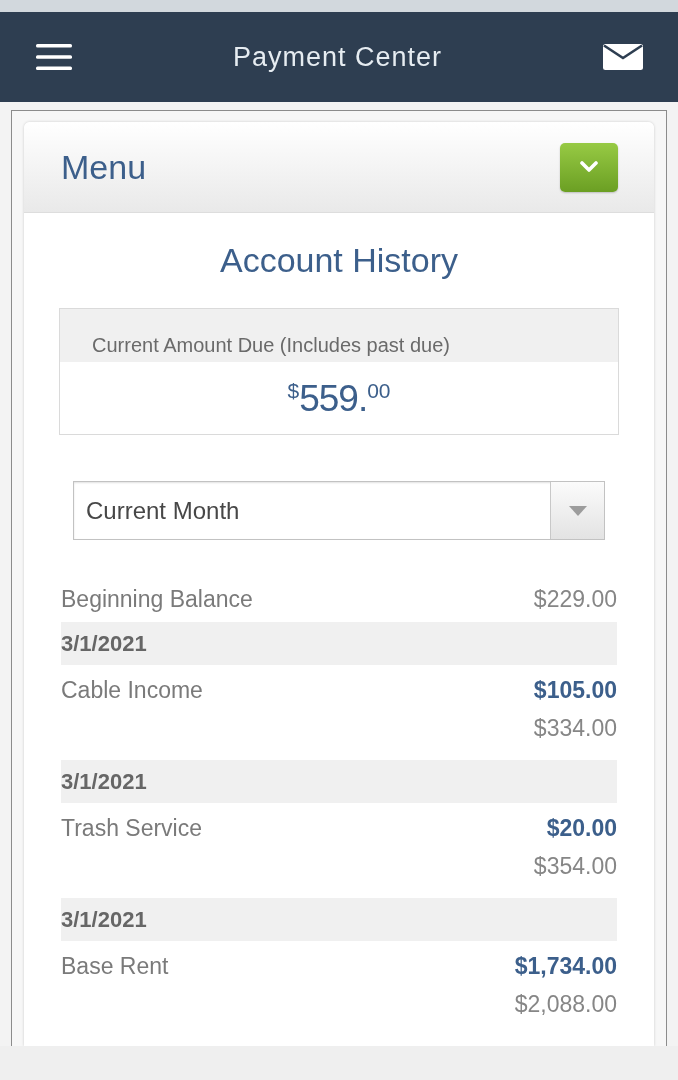 This screenshot has height=1080, width=678. I want to click on transaction-description: Cable Income, so click(132, 690).